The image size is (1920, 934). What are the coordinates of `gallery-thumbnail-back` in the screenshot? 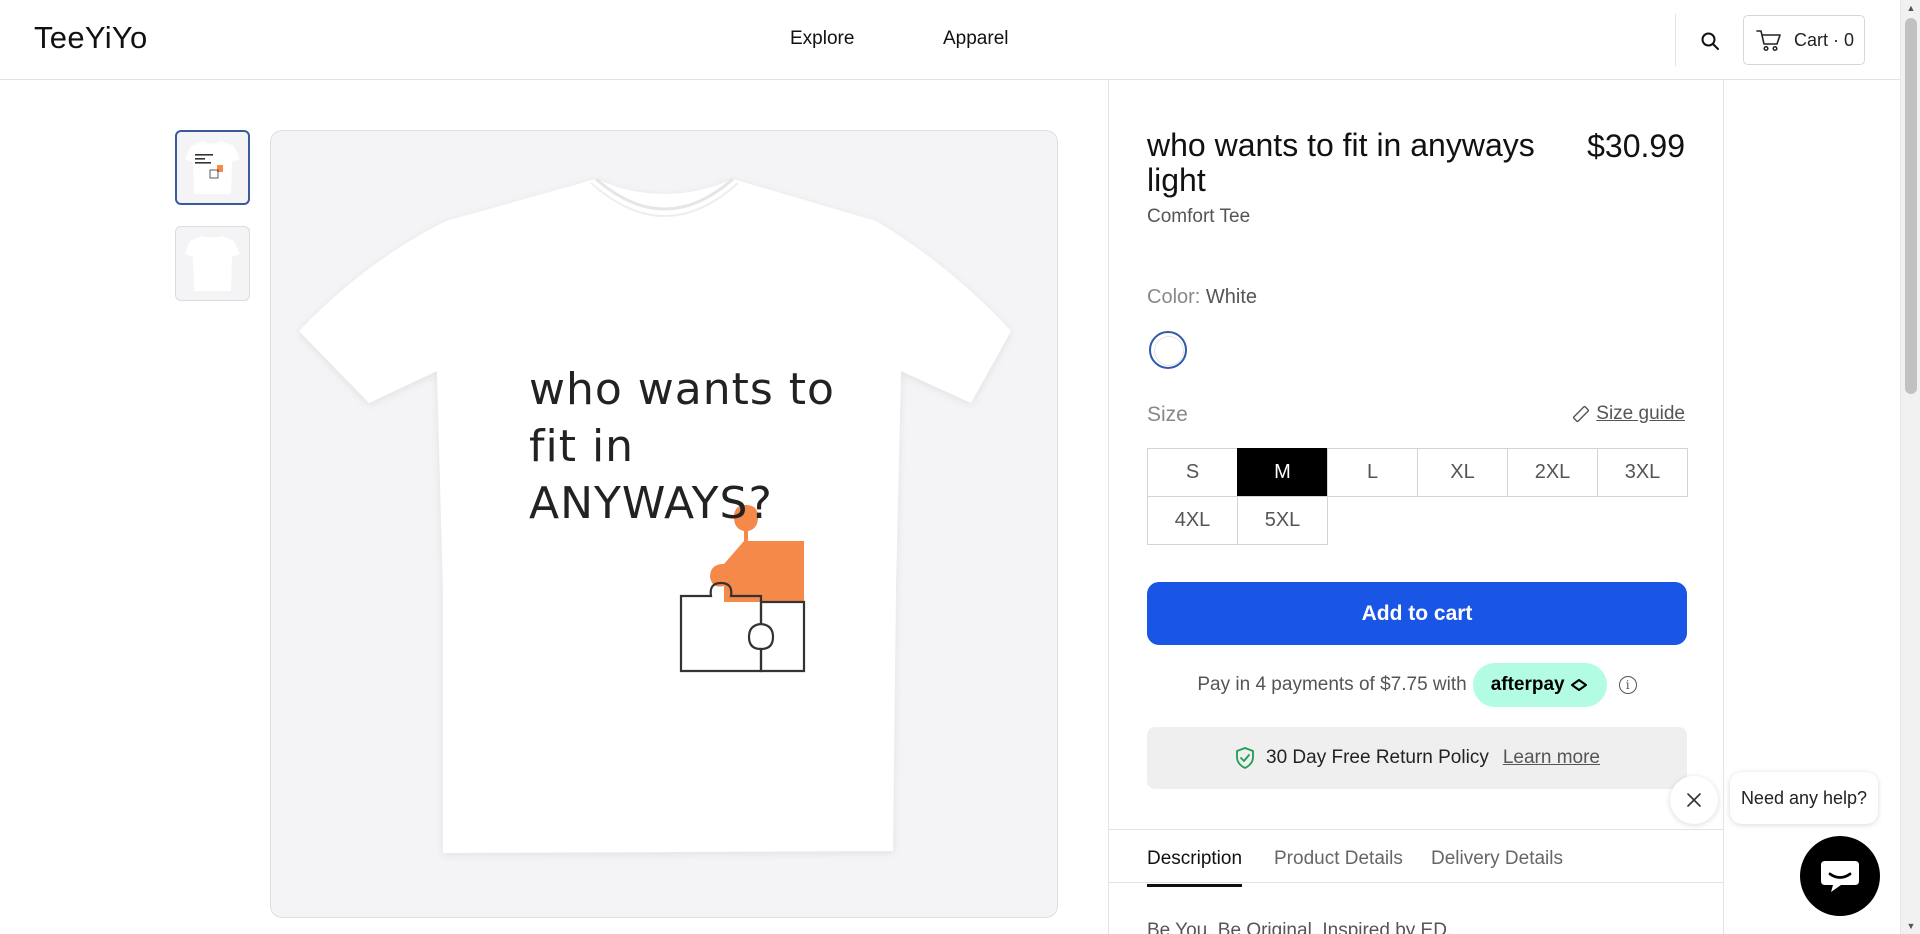 It's located at (212, 263).